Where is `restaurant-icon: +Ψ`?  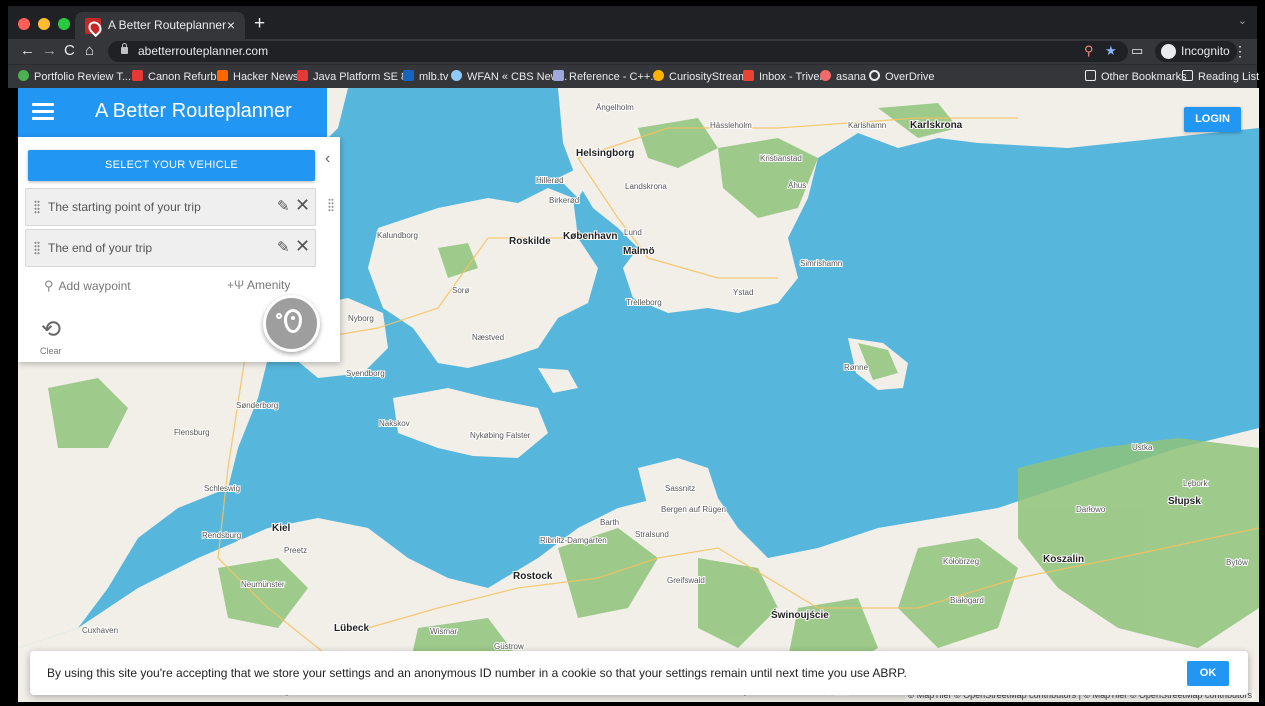 restaurant-icon: +Ψ is located at coordinates (236, 285).